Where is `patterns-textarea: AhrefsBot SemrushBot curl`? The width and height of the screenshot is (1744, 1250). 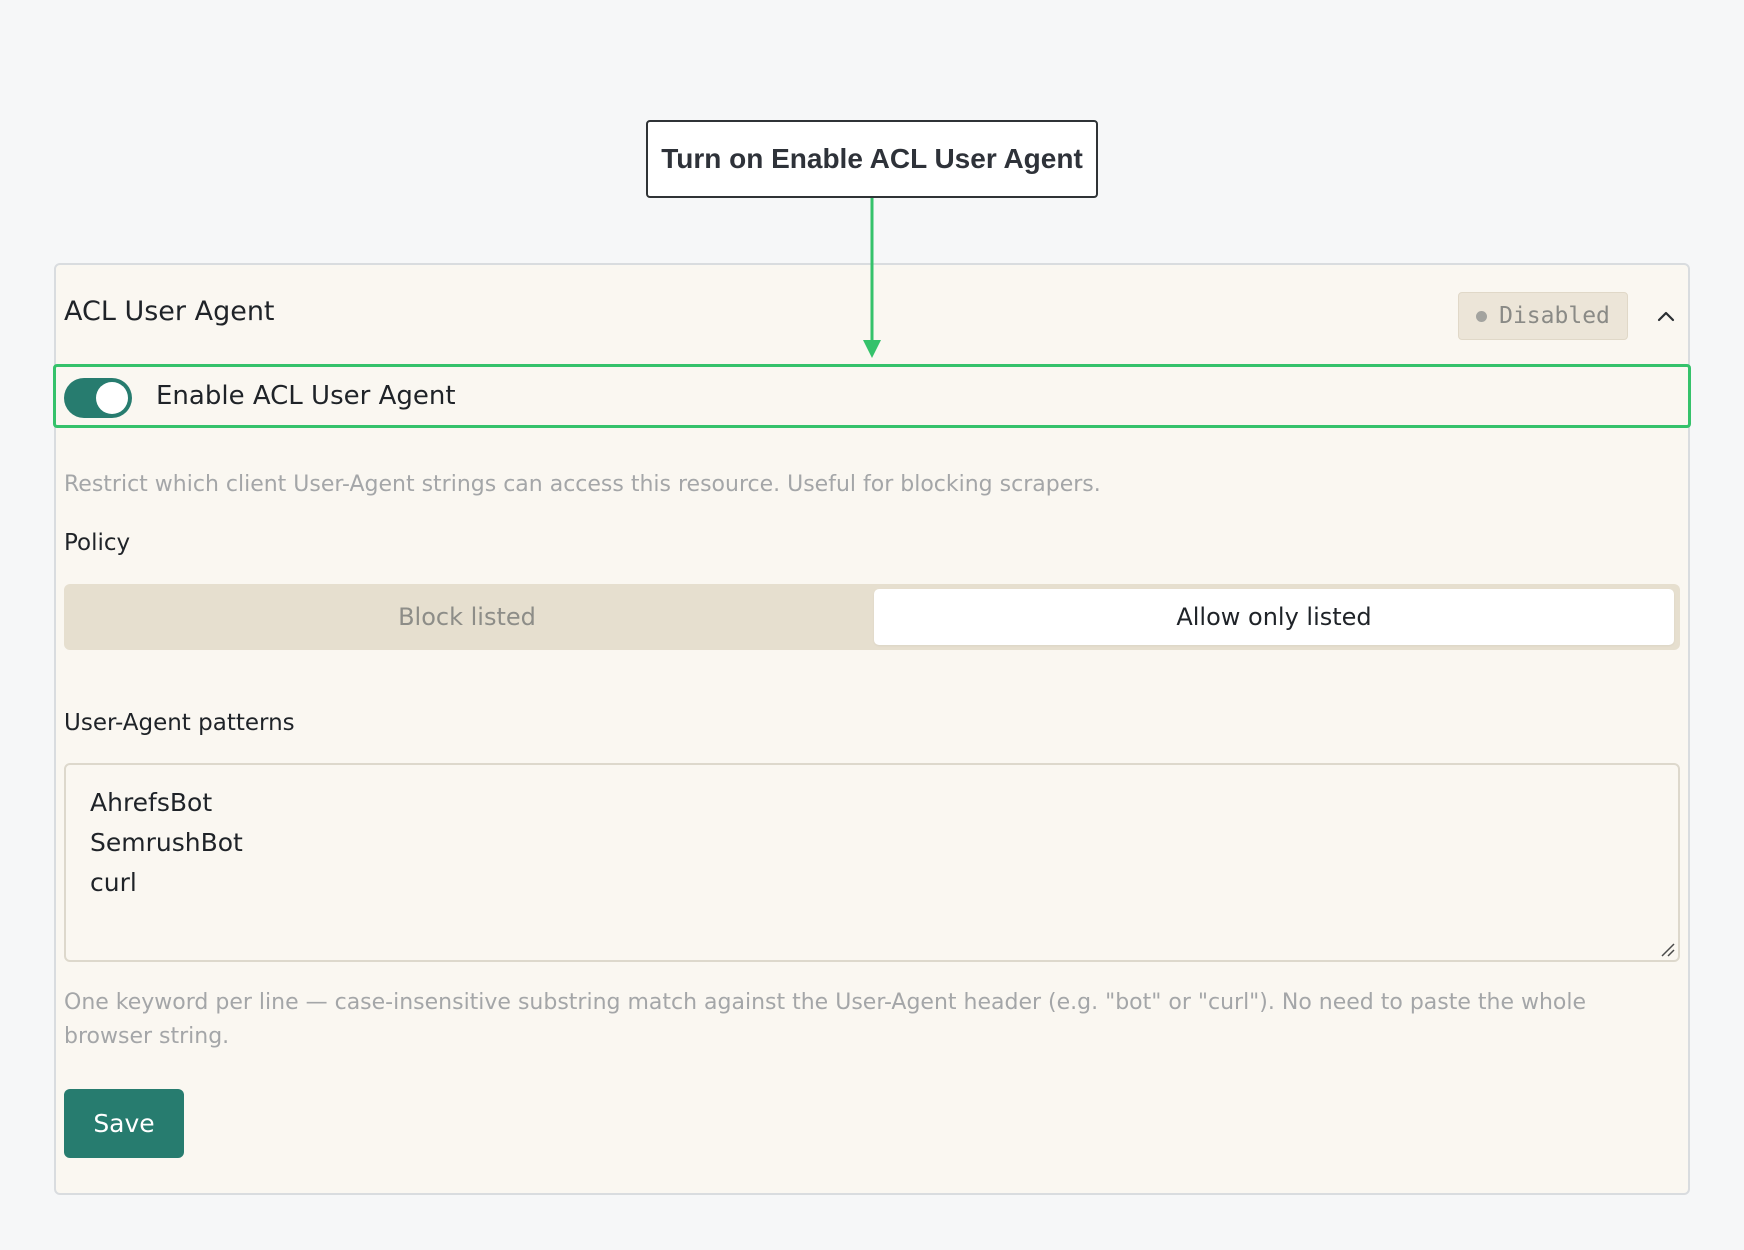
patterns-textarea: AhrefsBot SemrushBot curl is located at coordinates (872, 862).